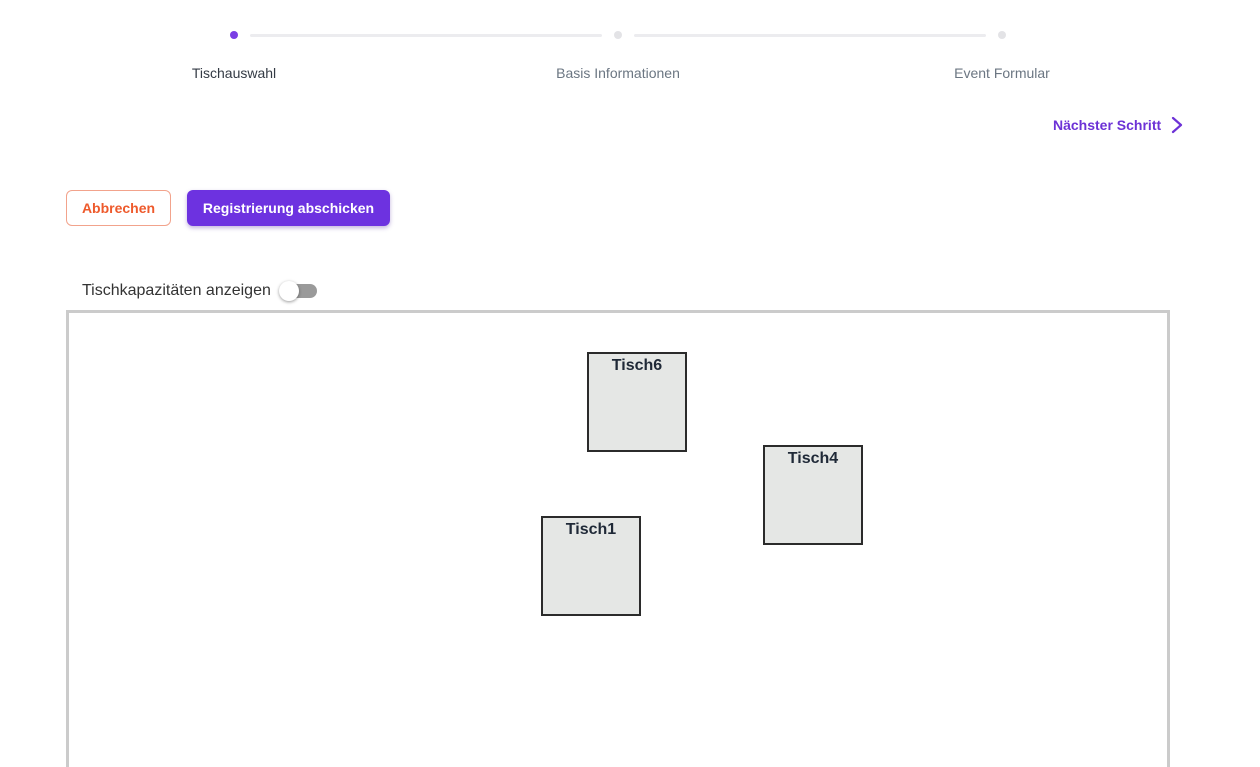  Describe the element at coordinates (289, 291) in the screenshot. I see `toggle-knob` at that location.